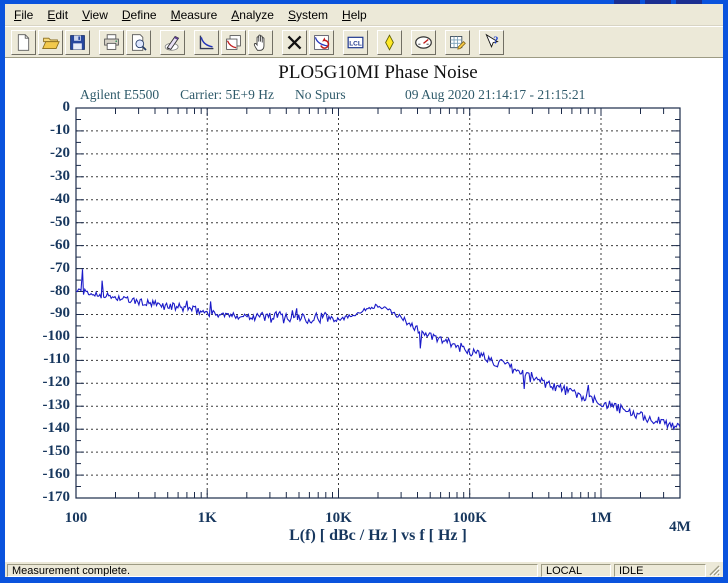 Image resolution: width=728 pixels, height=583 pixels. I want to click on open-file-icon, so click(50, 42).